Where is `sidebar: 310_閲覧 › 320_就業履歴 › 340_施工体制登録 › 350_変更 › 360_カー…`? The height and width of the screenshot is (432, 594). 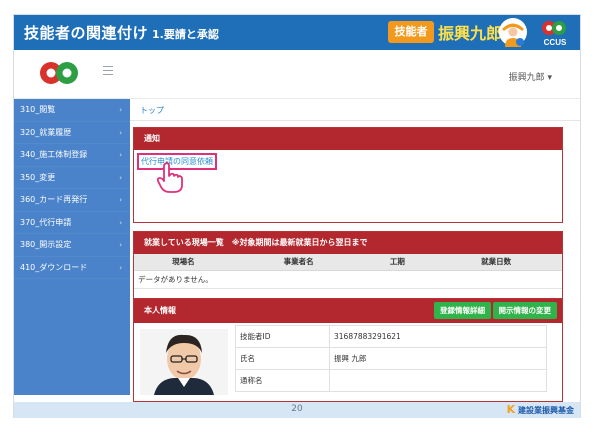
sidebar: 310_閲覧 › 320_就業履歴 › 340_施工体制登録 › 350_変更 › 360_カー… is located at coordinates (72, 247).